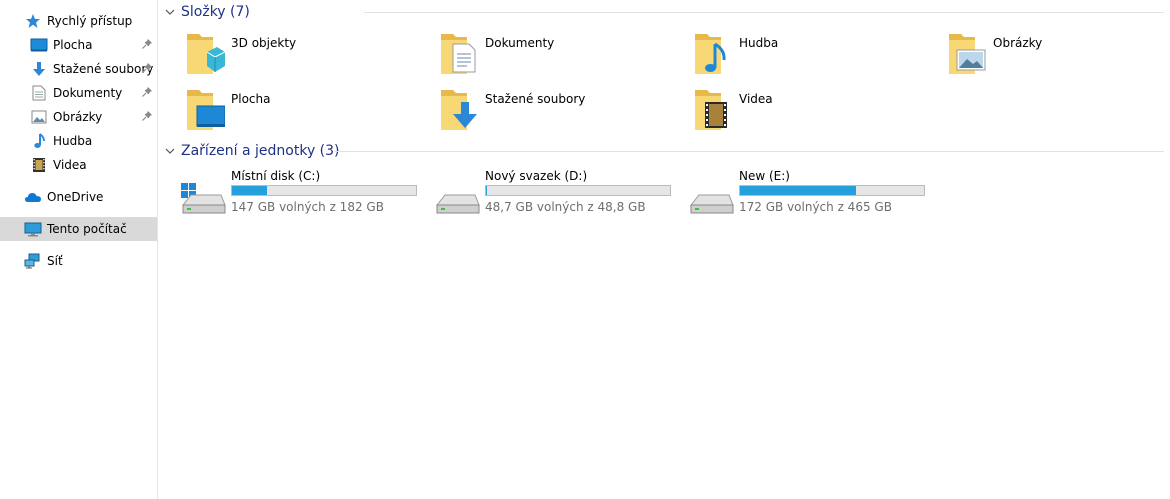  Describe the element at coordinates (264, 43) in the screenshot. I see `folder-name: 3D objekty` at that location.